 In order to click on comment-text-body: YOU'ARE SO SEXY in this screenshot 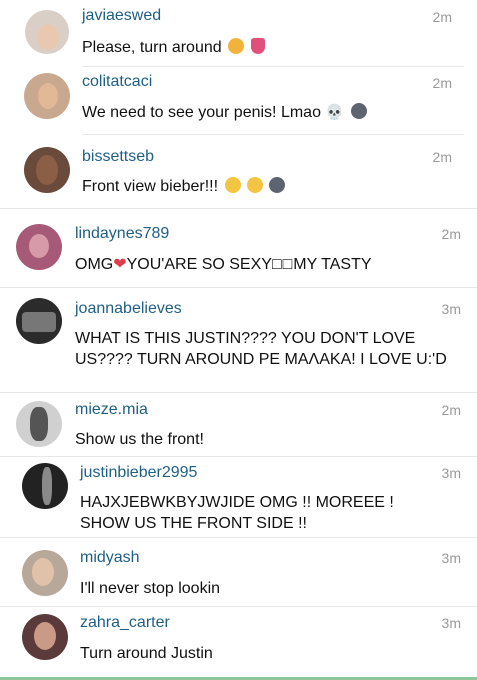, I will do `click(199, 264)`.